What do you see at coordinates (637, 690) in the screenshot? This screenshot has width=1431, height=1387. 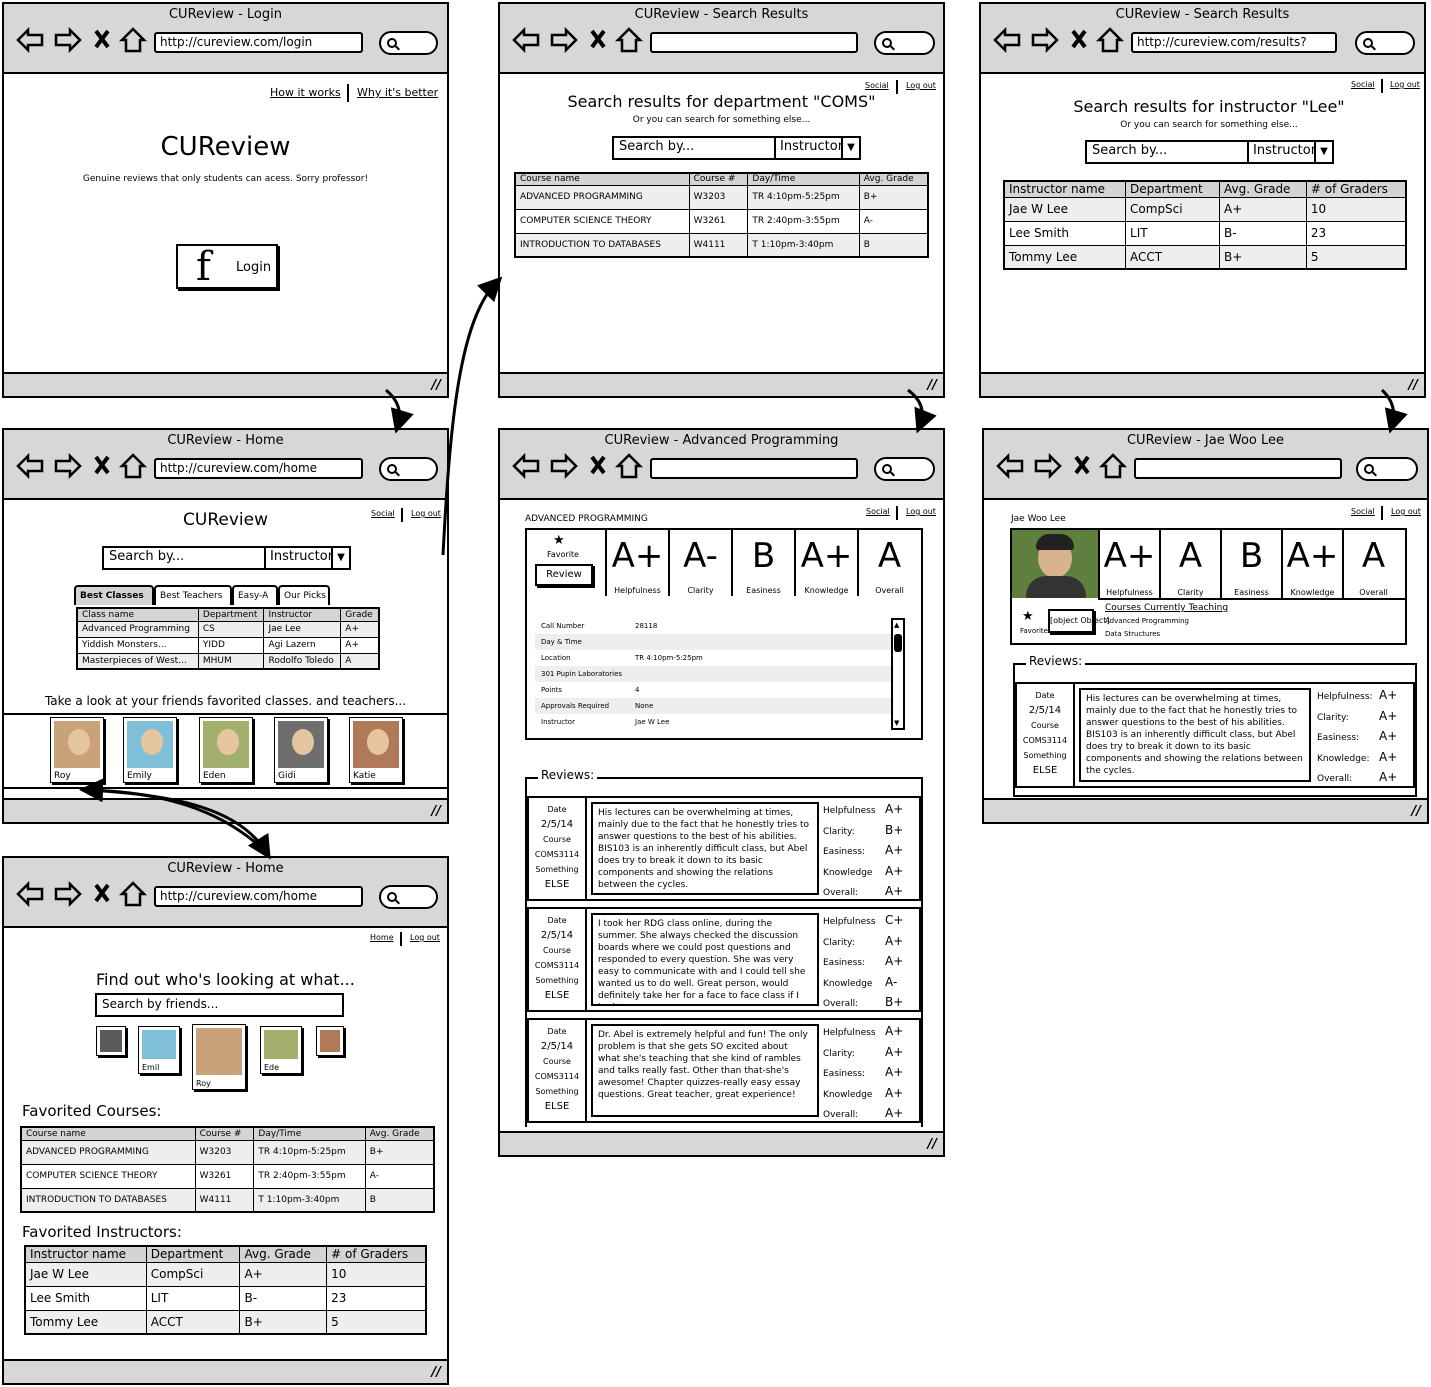 I see `detail-value: 4` at bounding box center [637, 690].